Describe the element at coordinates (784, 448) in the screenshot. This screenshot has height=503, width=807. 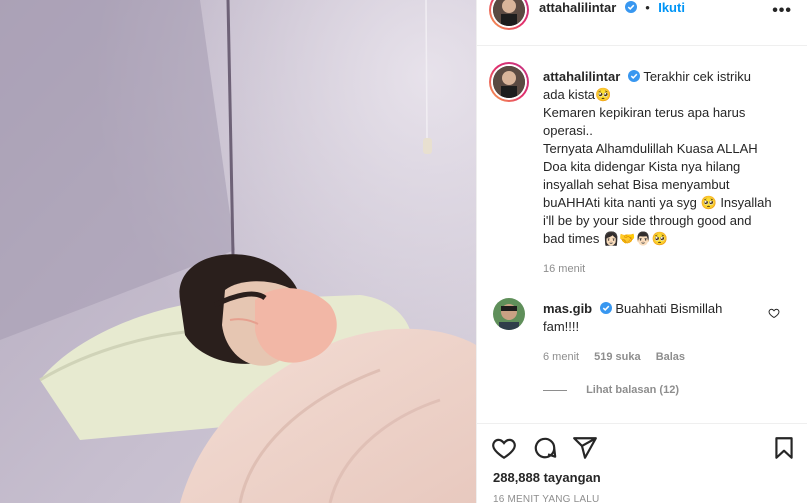
I see `bookmark-icon` at that location.